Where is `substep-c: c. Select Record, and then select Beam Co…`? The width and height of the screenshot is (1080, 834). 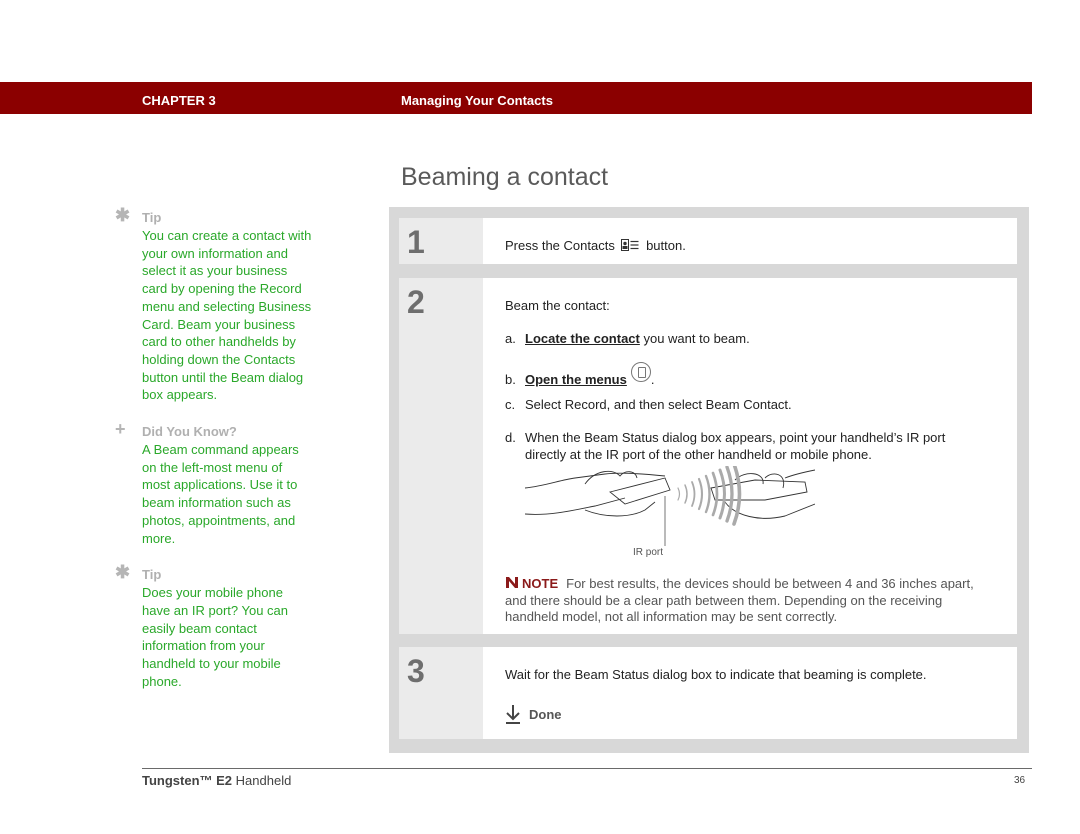 substep-c: c. Select Record, and then select Beam Co… is located at coordinates (648, 404).